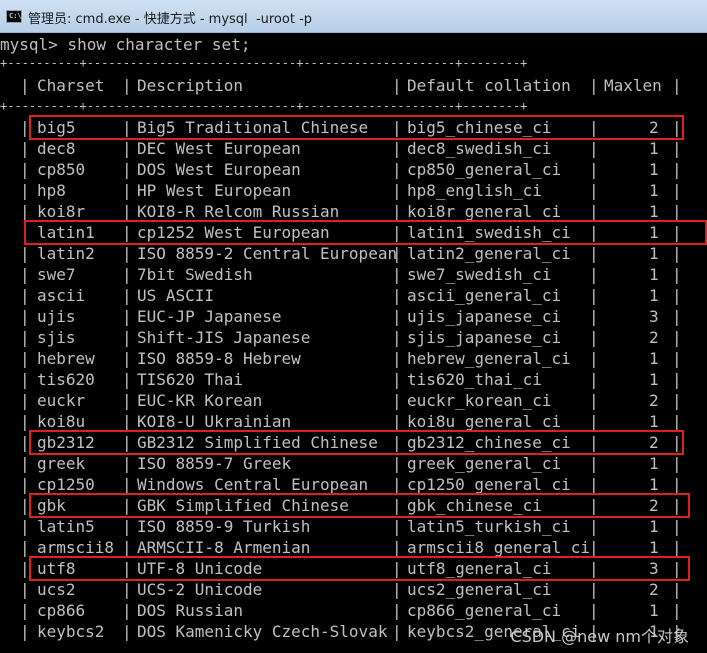 The image size is (707, 653). I want to click on cell-collation: sjis_japanese_ci, so click(484, 337).